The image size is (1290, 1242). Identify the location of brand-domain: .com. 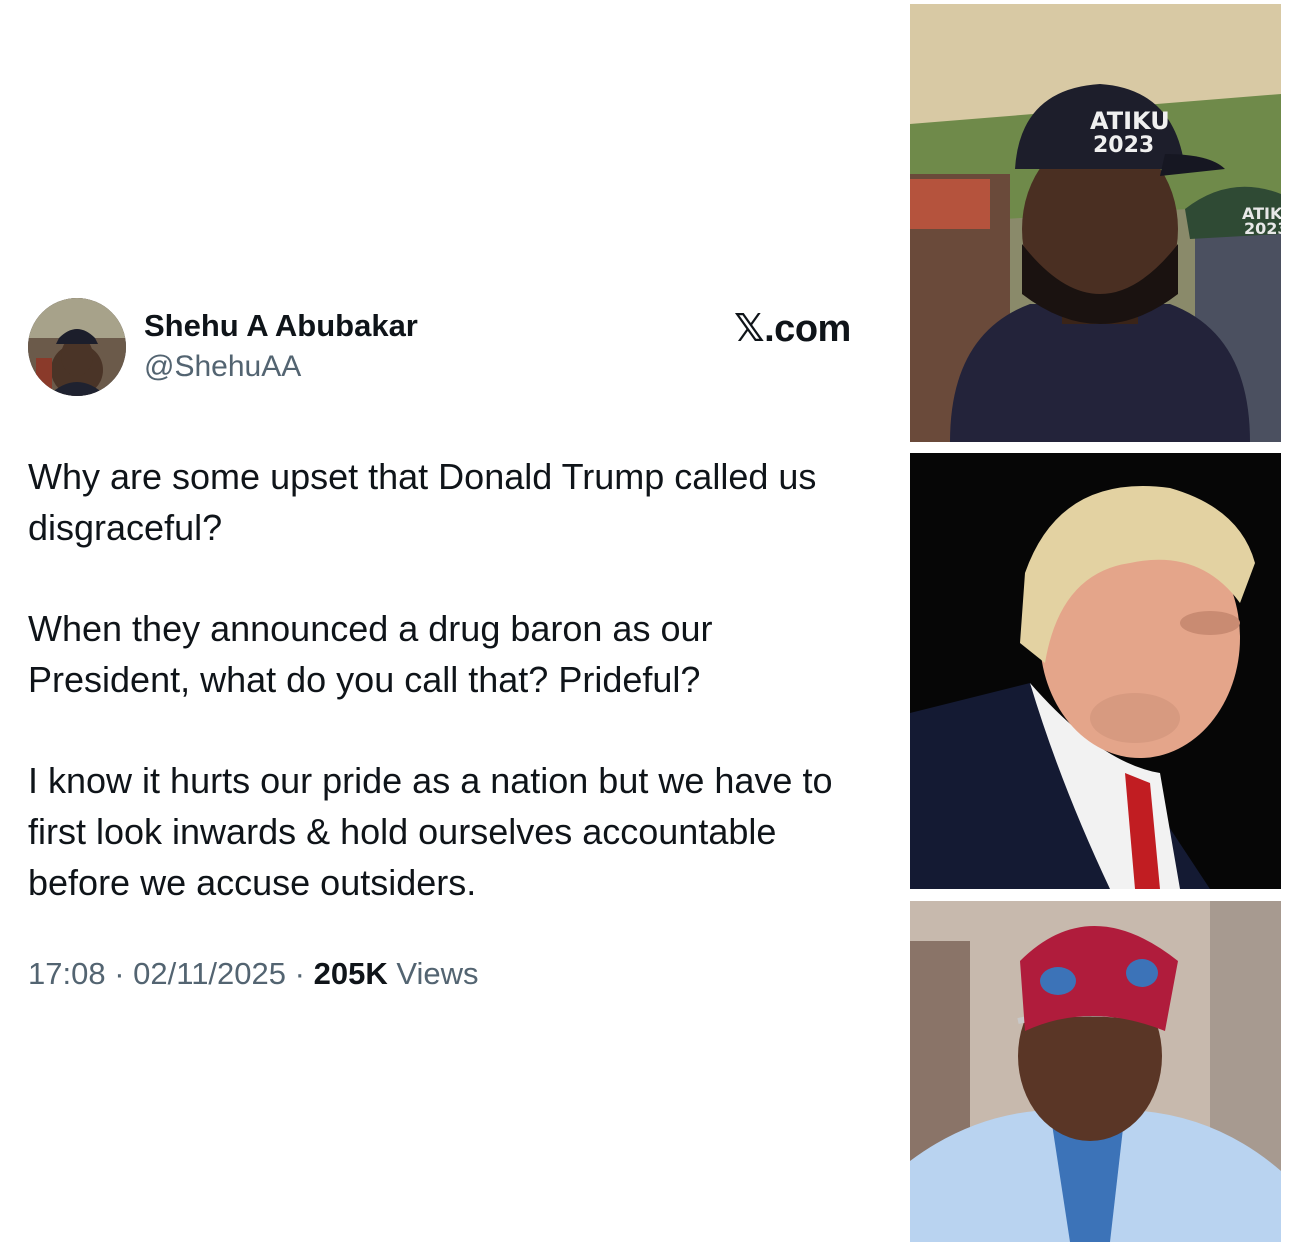
(807, 329).